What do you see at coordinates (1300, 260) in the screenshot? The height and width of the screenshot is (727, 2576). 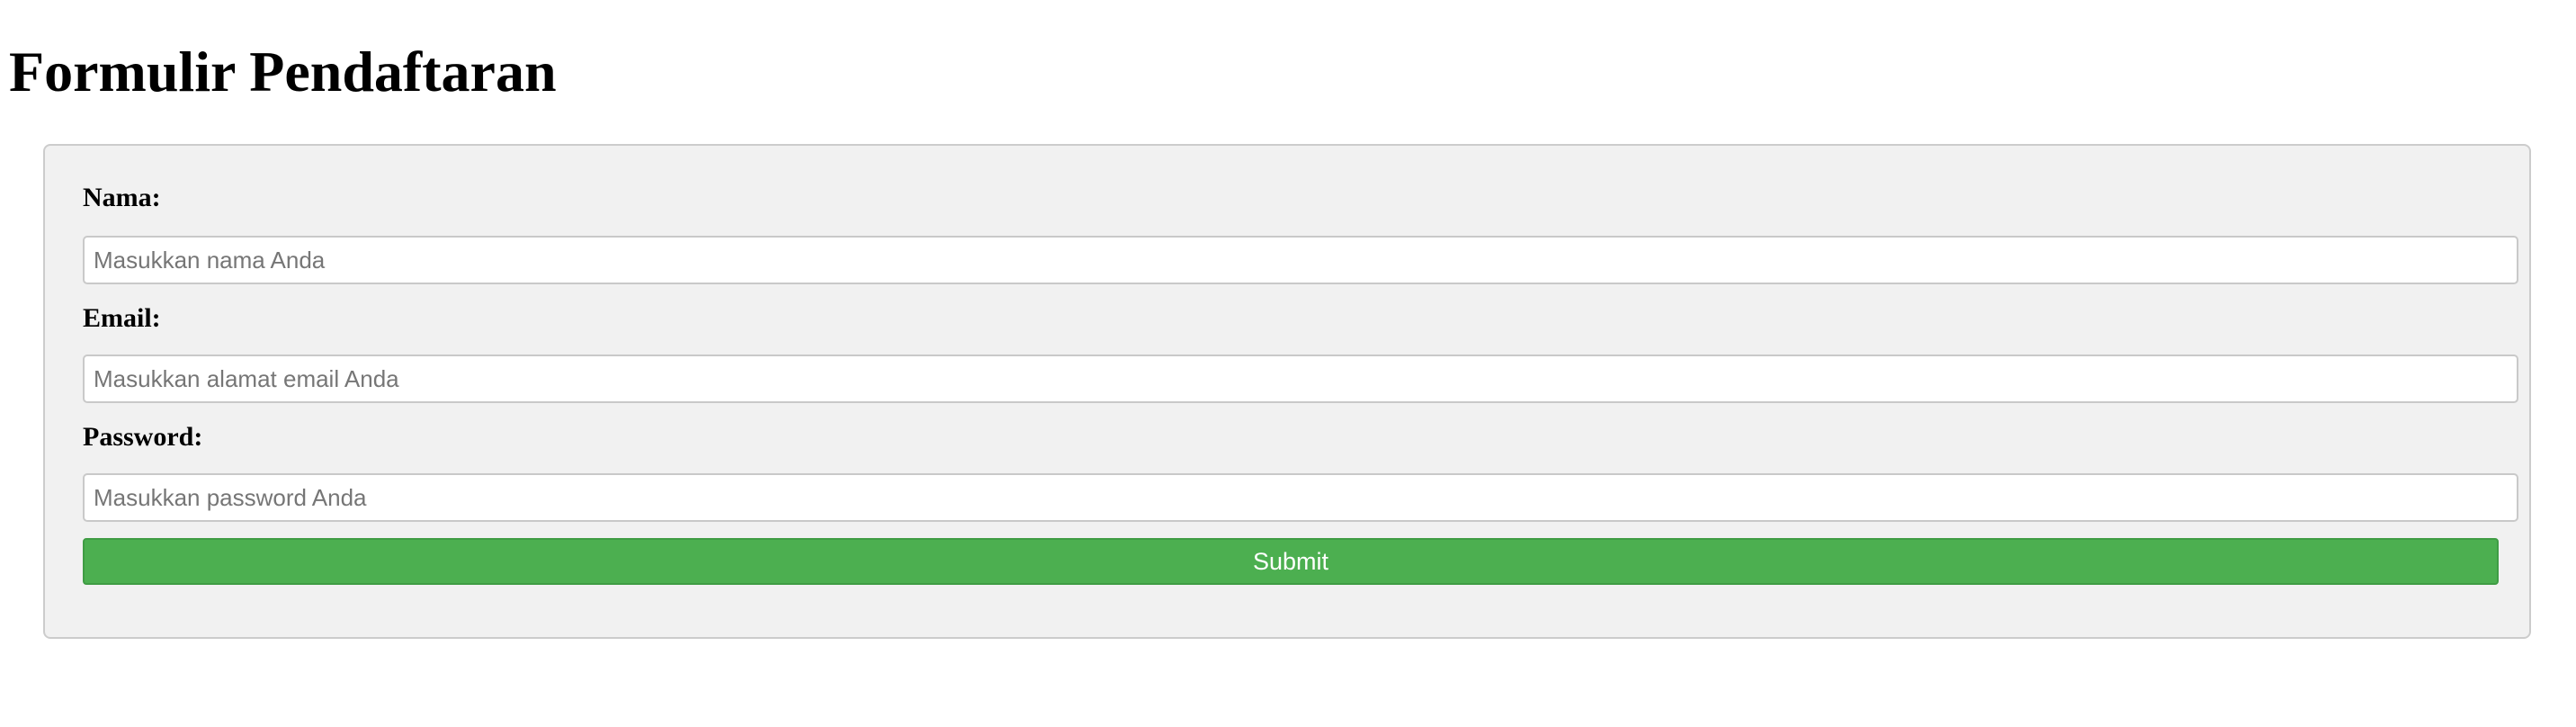 I see `name-input` at bounding box center [1300, 260].